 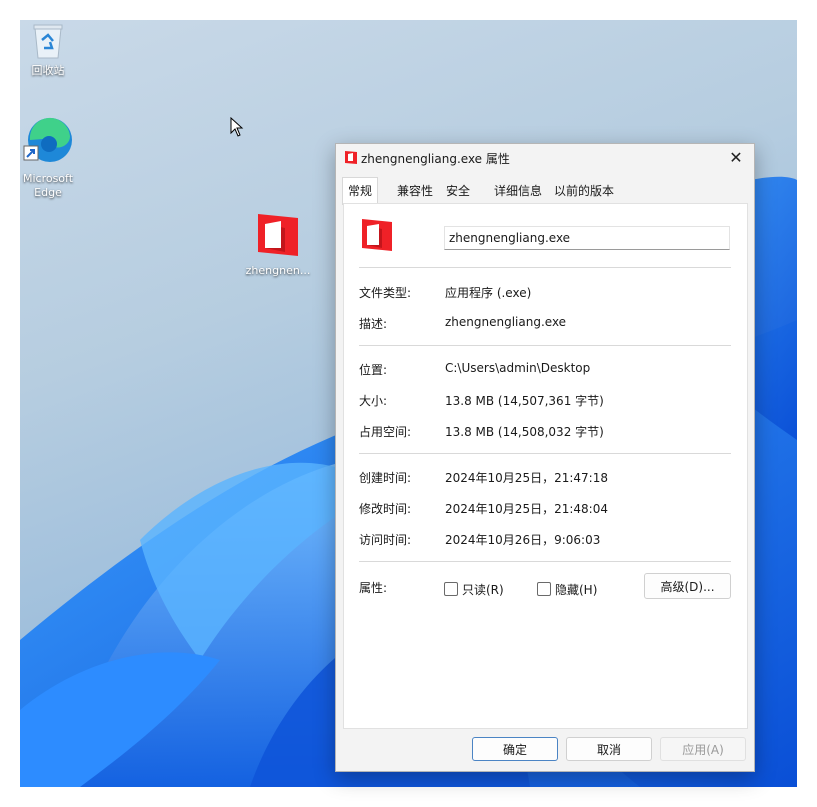 What do you see at coordinates (385, 432) in the screenshot?
I see `disk-size-label: 占用空间:` at bounding box center [385, 432].